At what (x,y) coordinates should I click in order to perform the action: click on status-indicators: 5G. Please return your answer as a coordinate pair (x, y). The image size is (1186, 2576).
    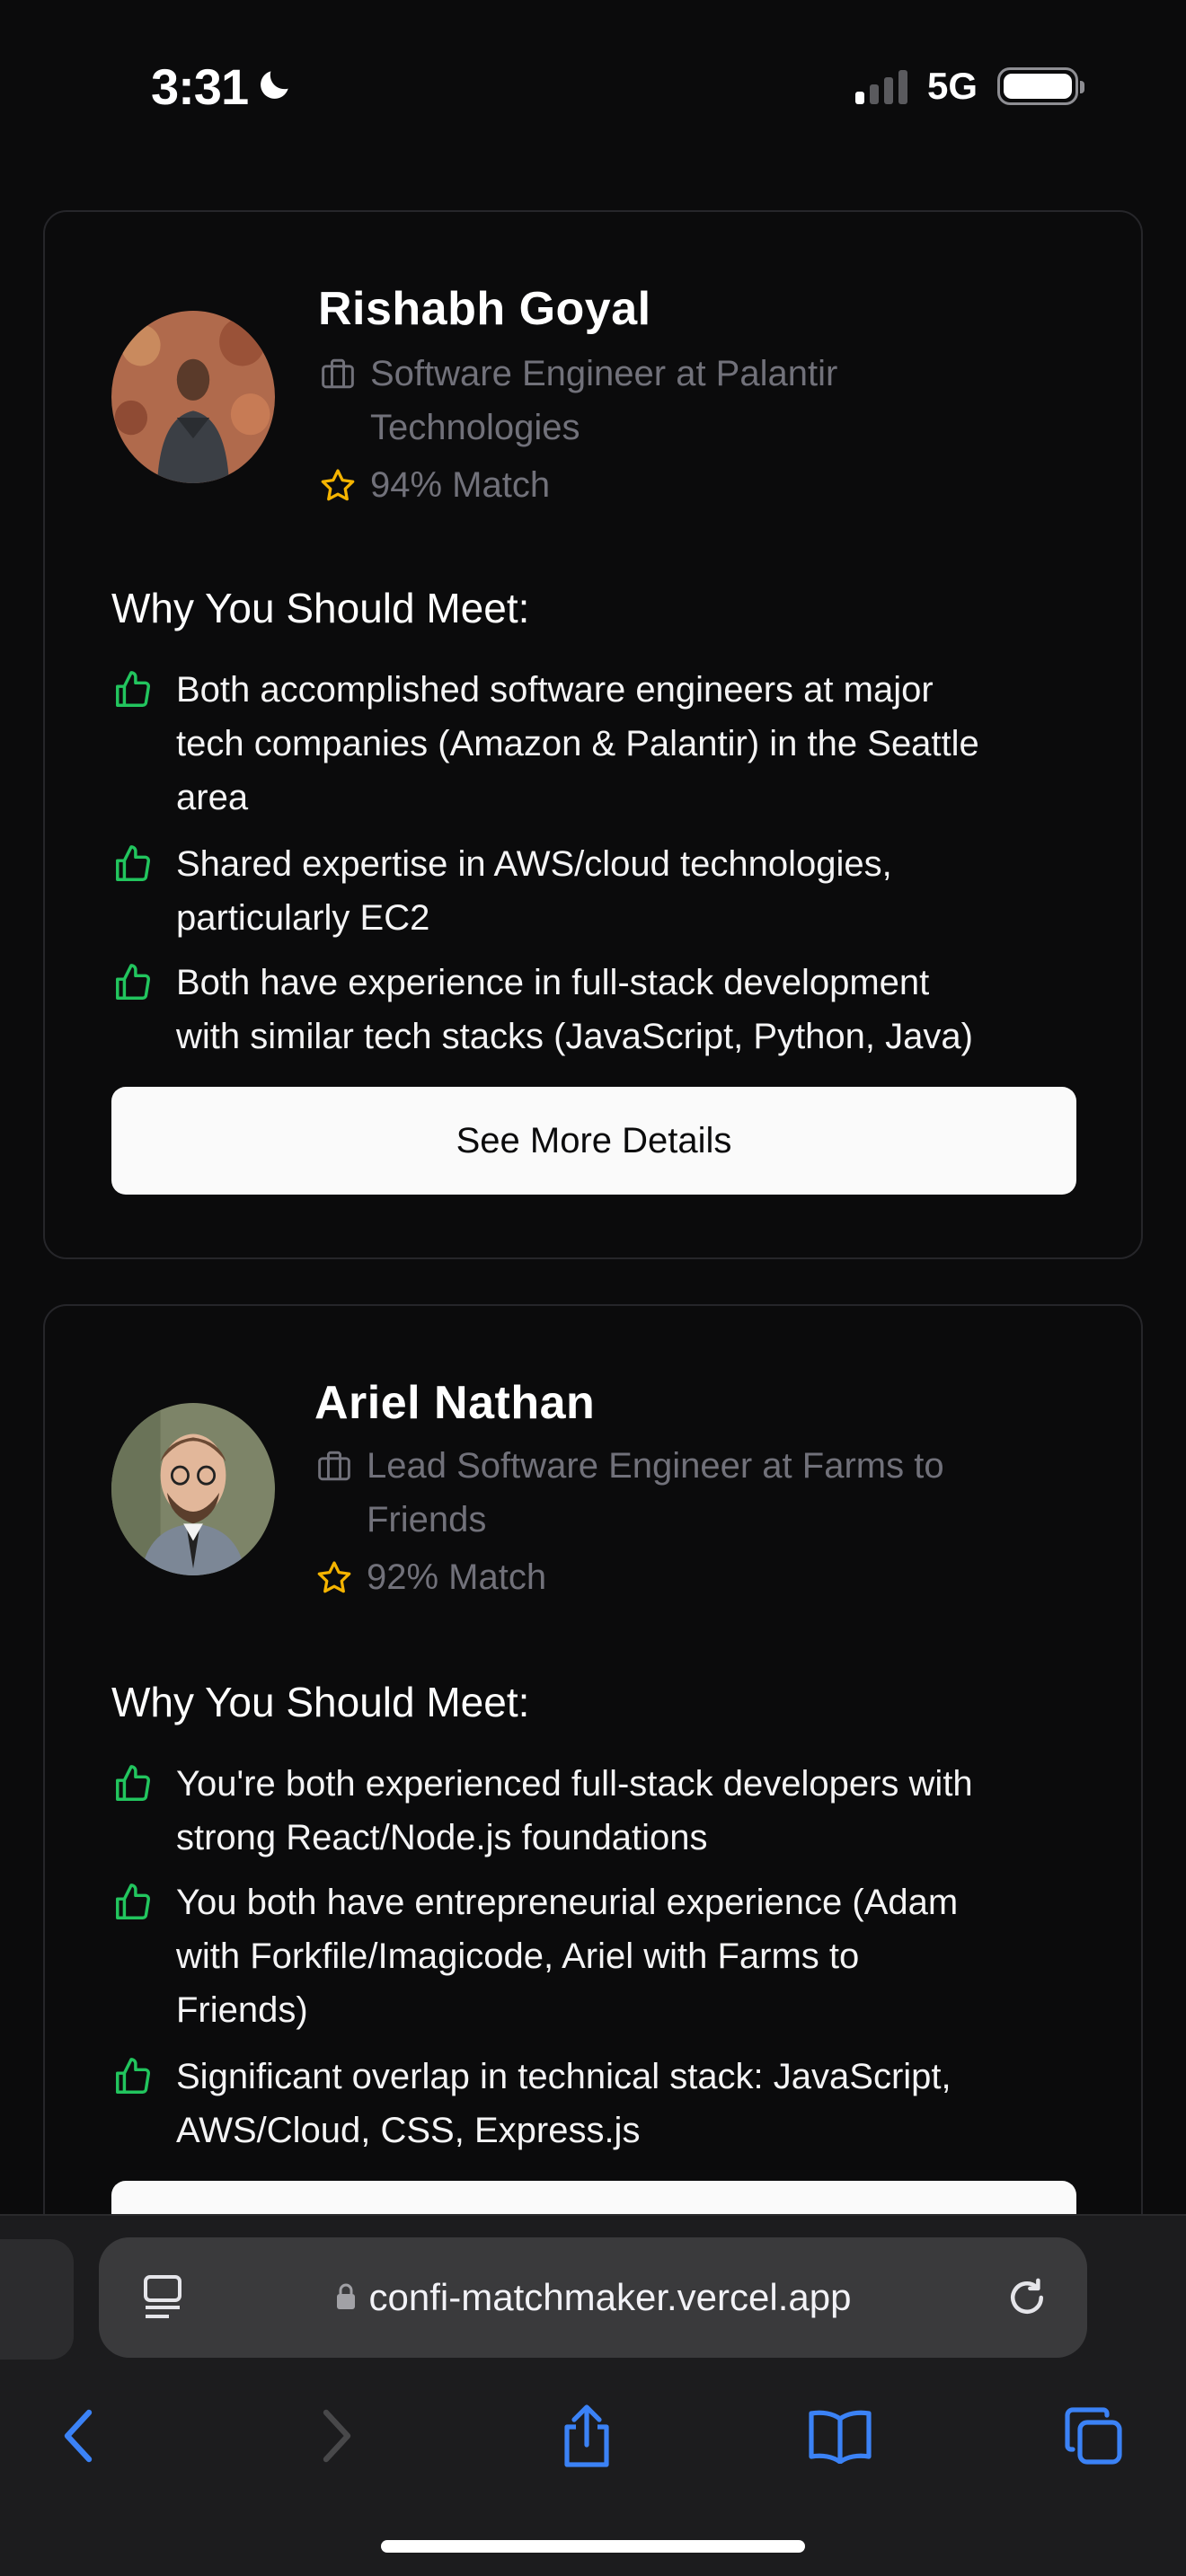
    Looking at the image, I should click on (969, 86).